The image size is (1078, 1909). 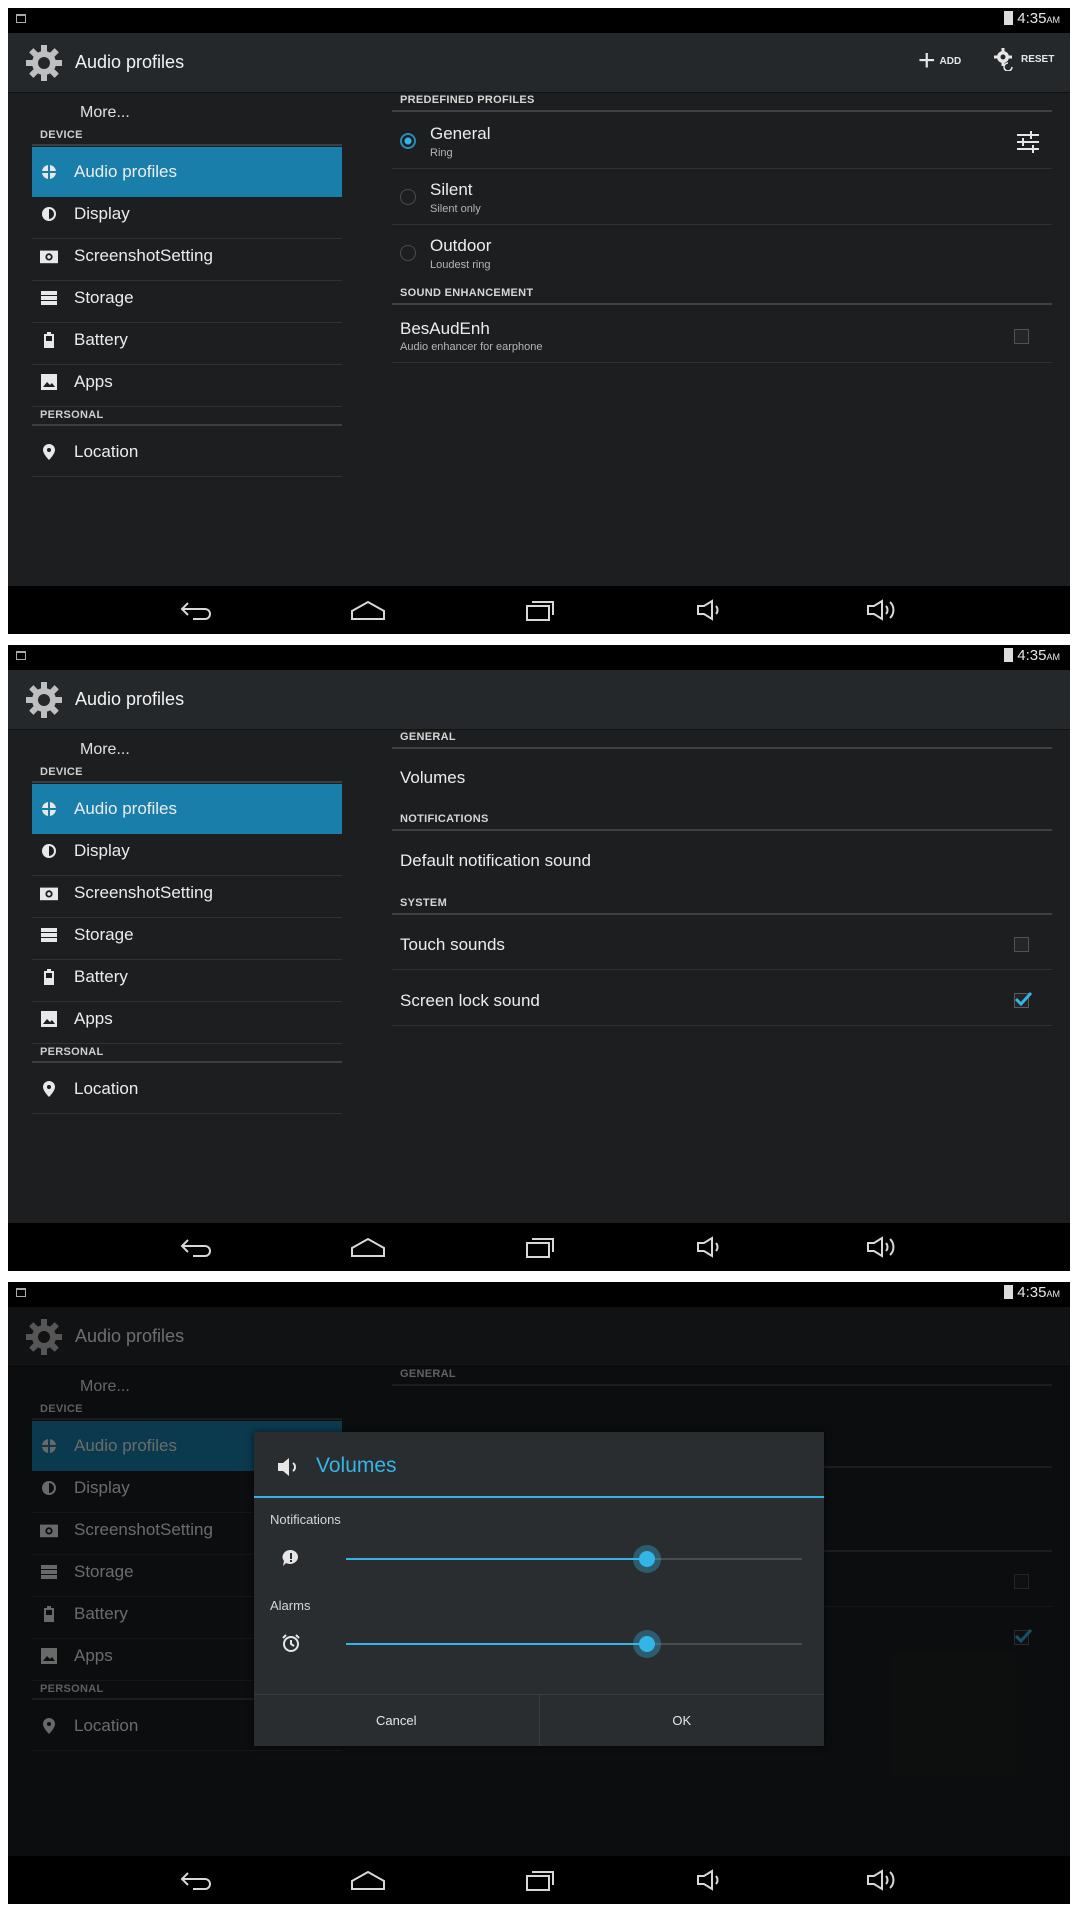 I want to click on reset-button: RESET, so click(x=1023, y=59).